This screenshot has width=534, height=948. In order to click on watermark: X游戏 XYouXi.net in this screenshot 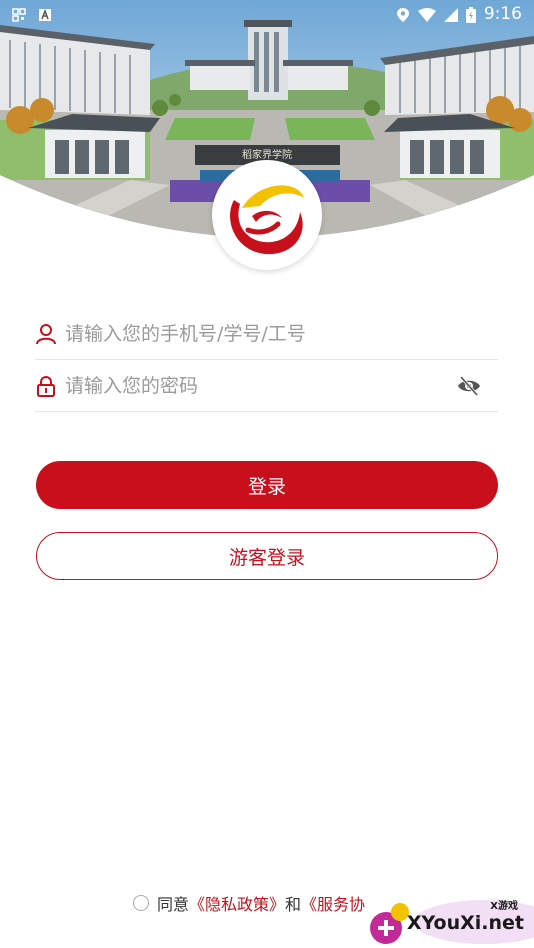, I will do `click(449, 918)`.